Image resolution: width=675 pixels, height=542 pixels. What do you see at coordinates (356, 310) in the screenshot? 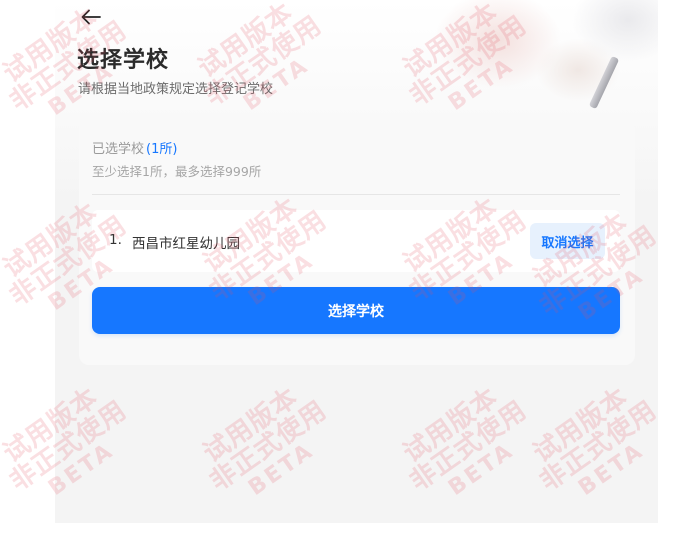
I see `choose-school-button: 选择学校` at bounding box center [356, 310].